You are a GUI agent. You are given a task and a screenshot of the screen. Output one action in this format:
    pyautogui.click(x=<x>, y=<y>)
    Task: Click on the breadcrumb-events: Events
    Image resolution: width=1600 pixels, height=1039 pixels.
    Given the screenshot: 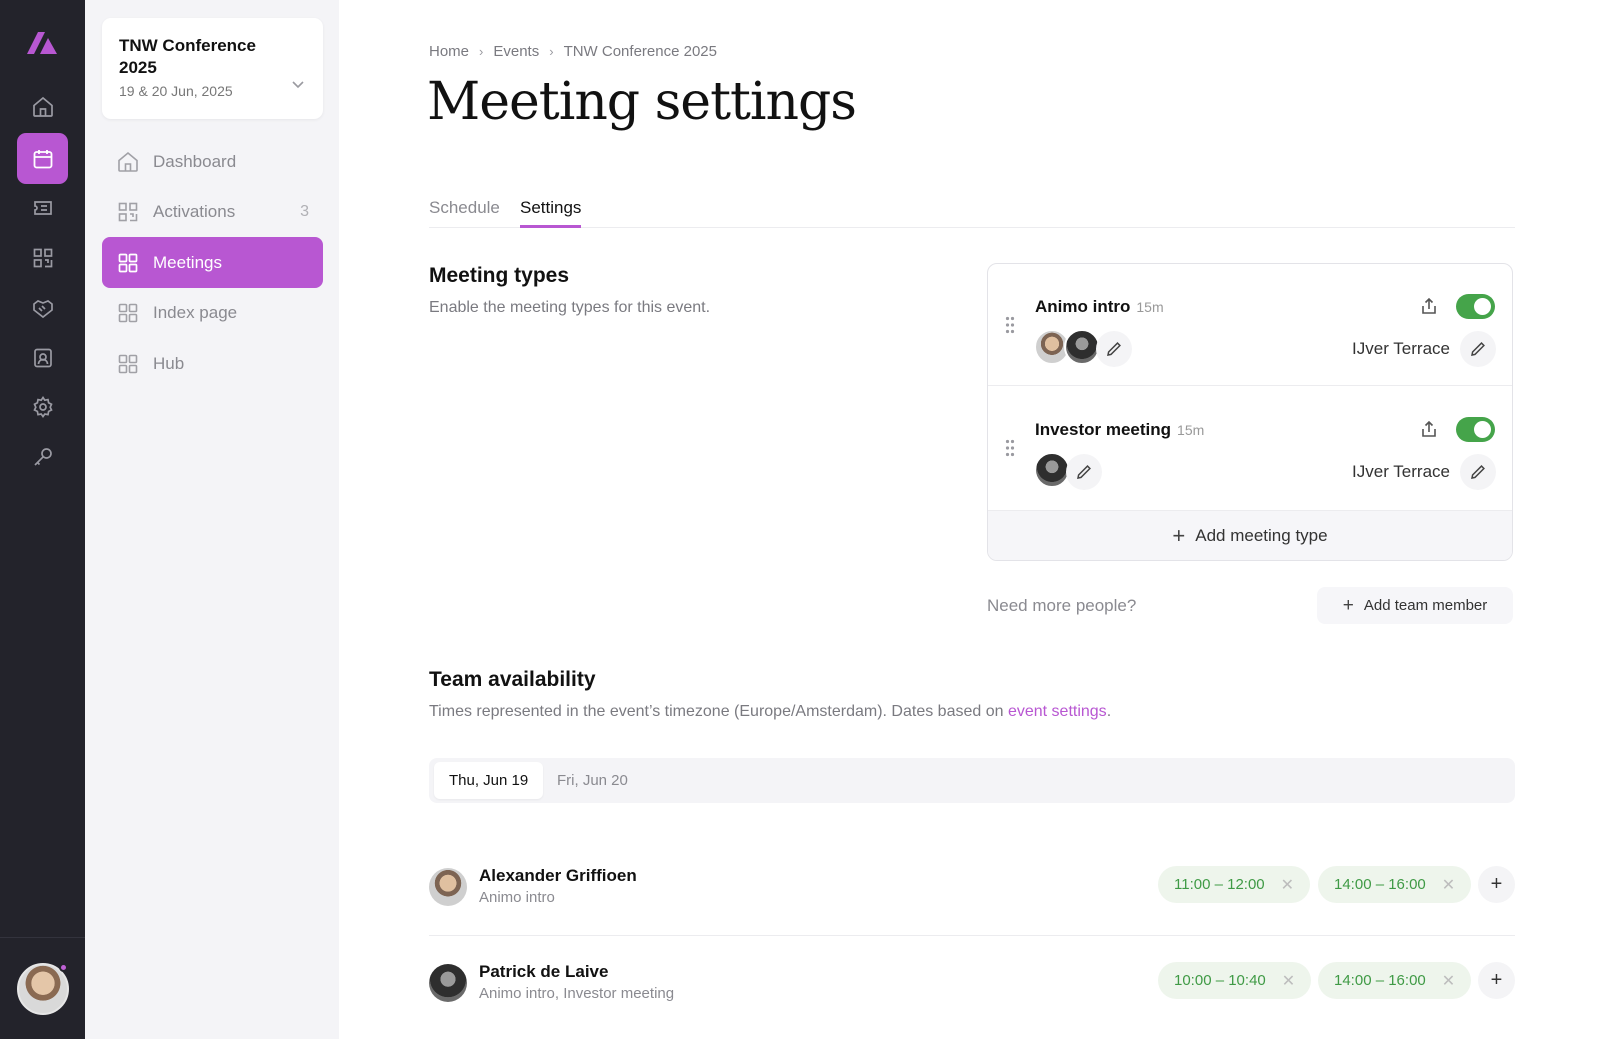 What is the action you would take?
    pyautogui.click(x=516, y=51)
    